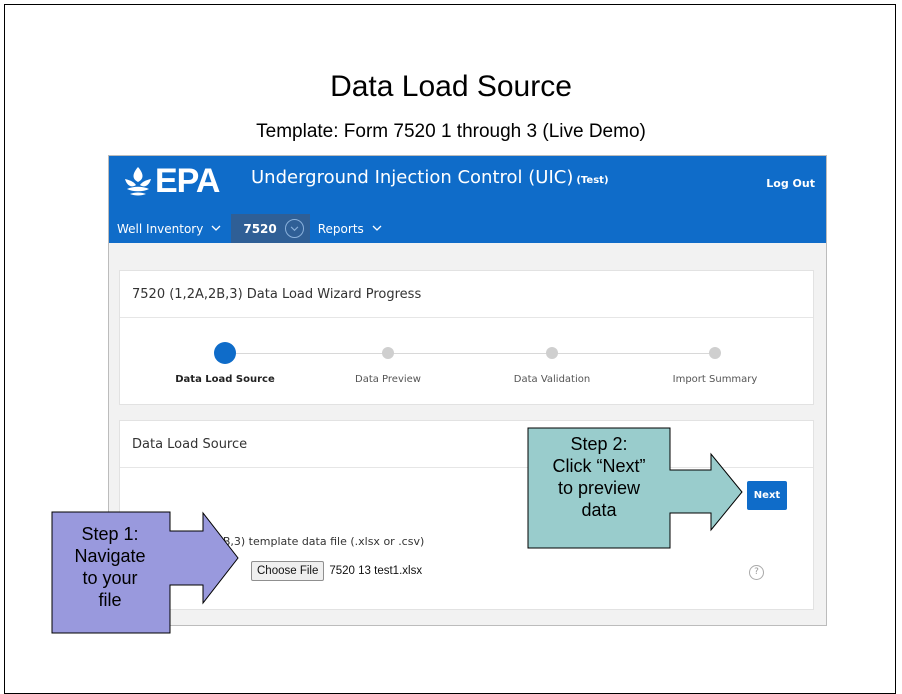 This screenshot has height=694, width=902. What do you see at coordinates (599, 466) in the screenshot?
I see `step2-line: Click “Next”` at bounding box center [599, 466].